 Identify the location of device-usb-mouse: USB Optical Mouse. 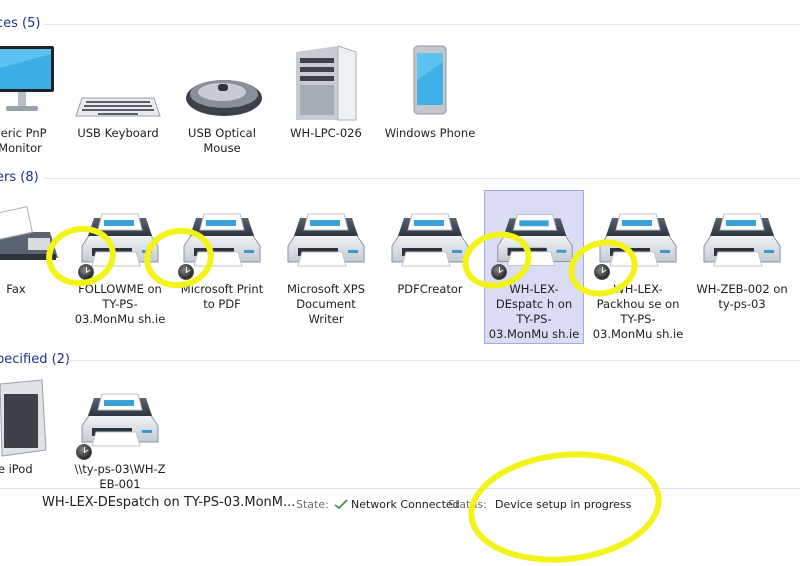
(222, 98).